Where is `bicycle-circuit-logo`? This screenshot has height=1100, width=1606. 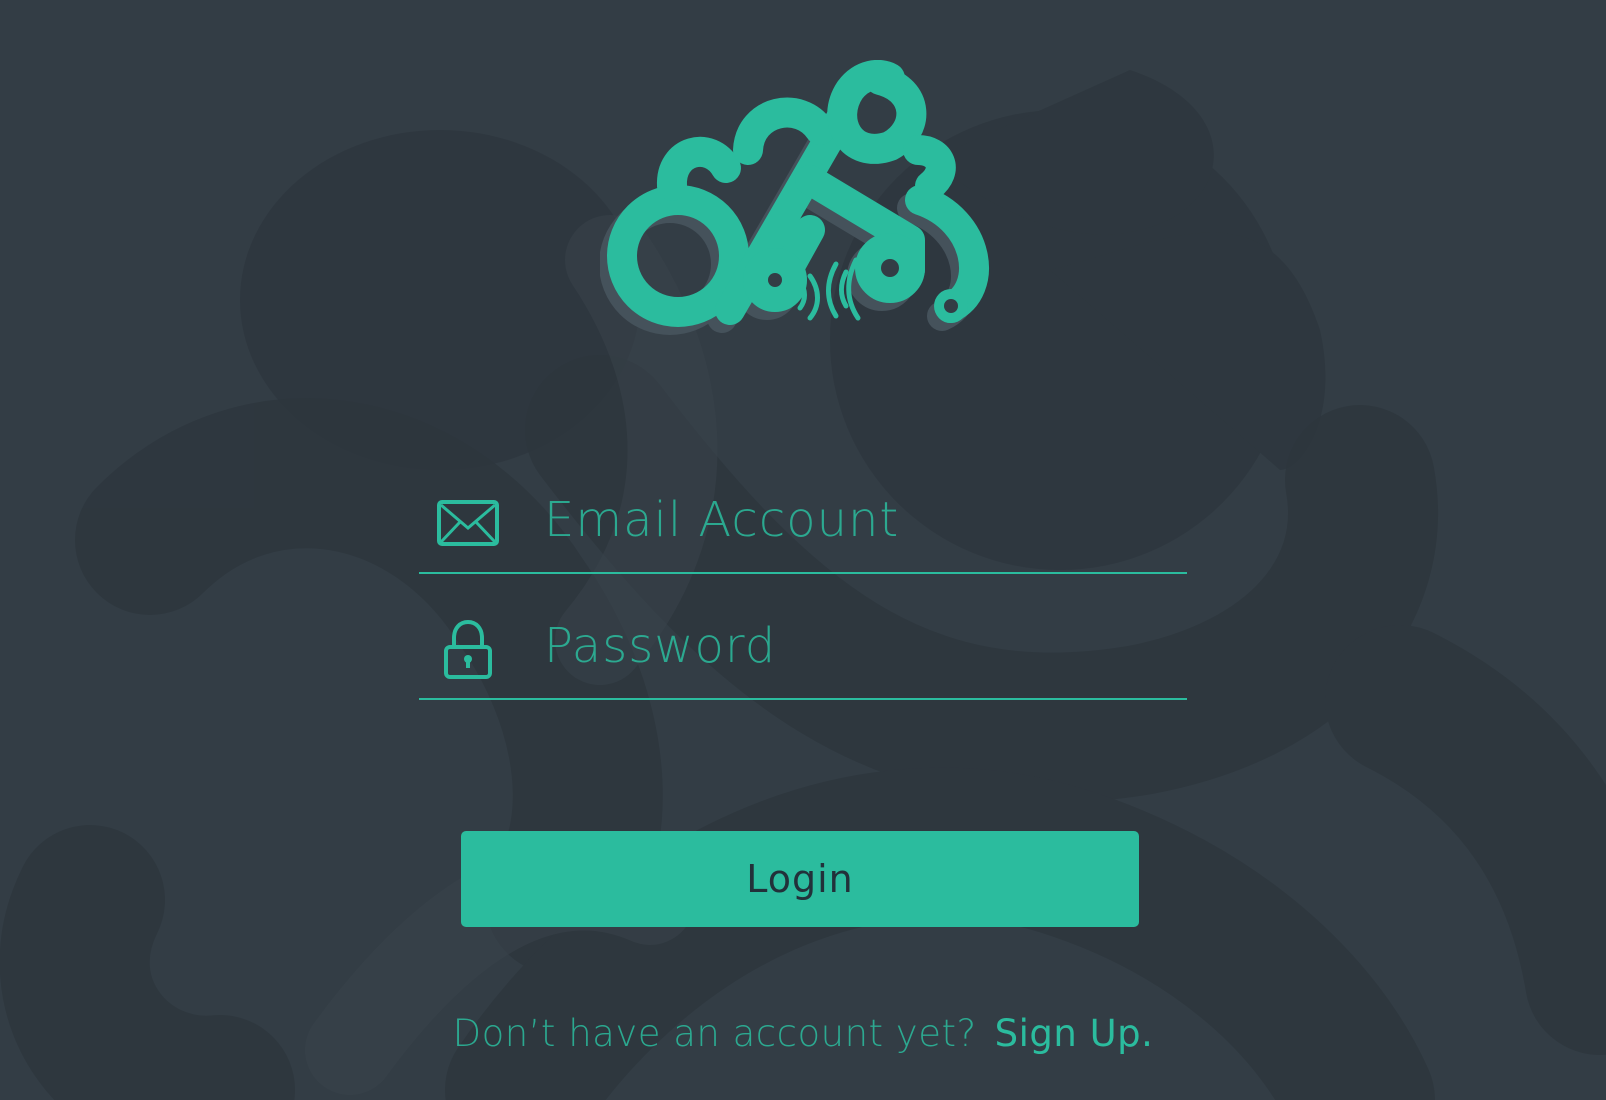
bicycle-circuit-logo is located at coordinates (794, 197).